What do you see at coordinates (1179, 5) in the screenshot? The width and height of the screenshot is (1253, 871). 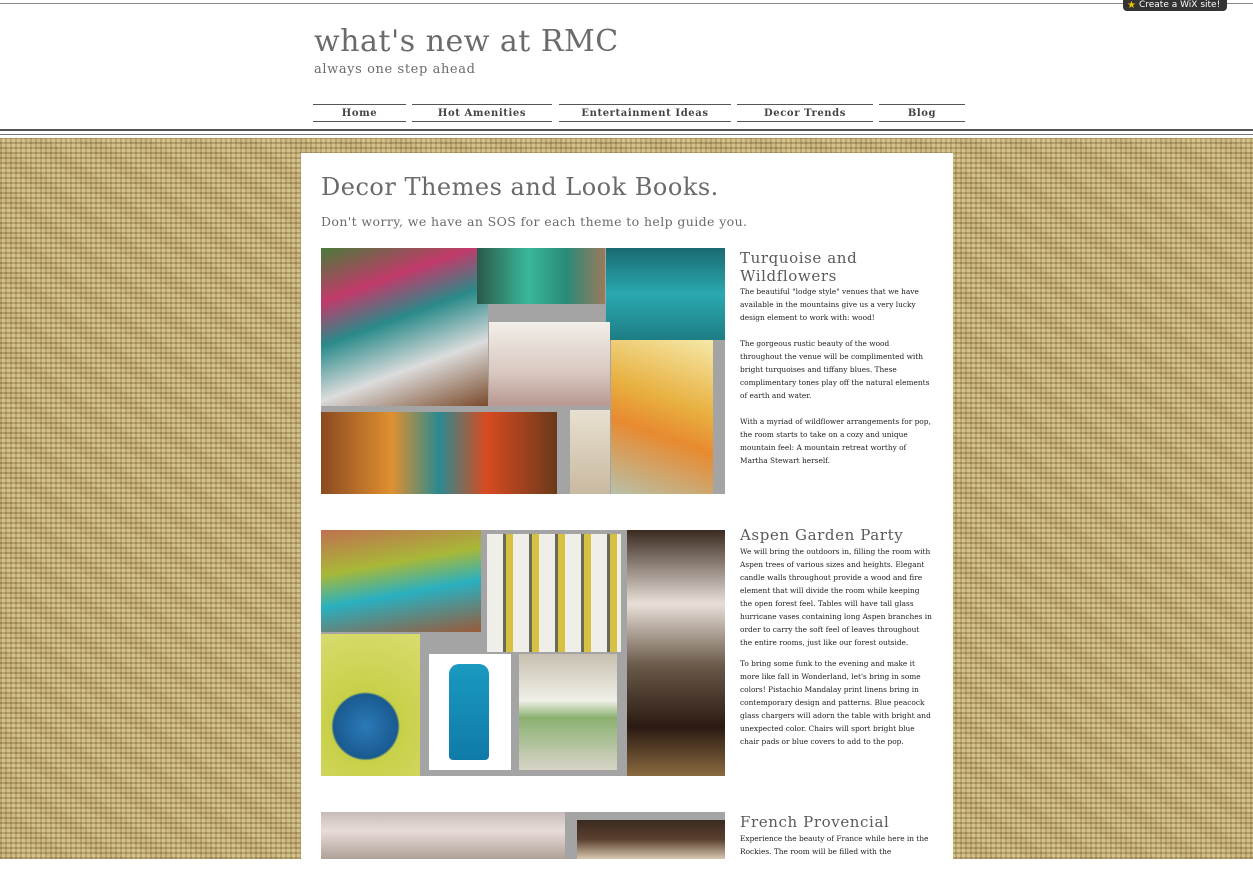 I see `wix-badge-label: Create a WiX site!` at bounding box center [1179, 5].